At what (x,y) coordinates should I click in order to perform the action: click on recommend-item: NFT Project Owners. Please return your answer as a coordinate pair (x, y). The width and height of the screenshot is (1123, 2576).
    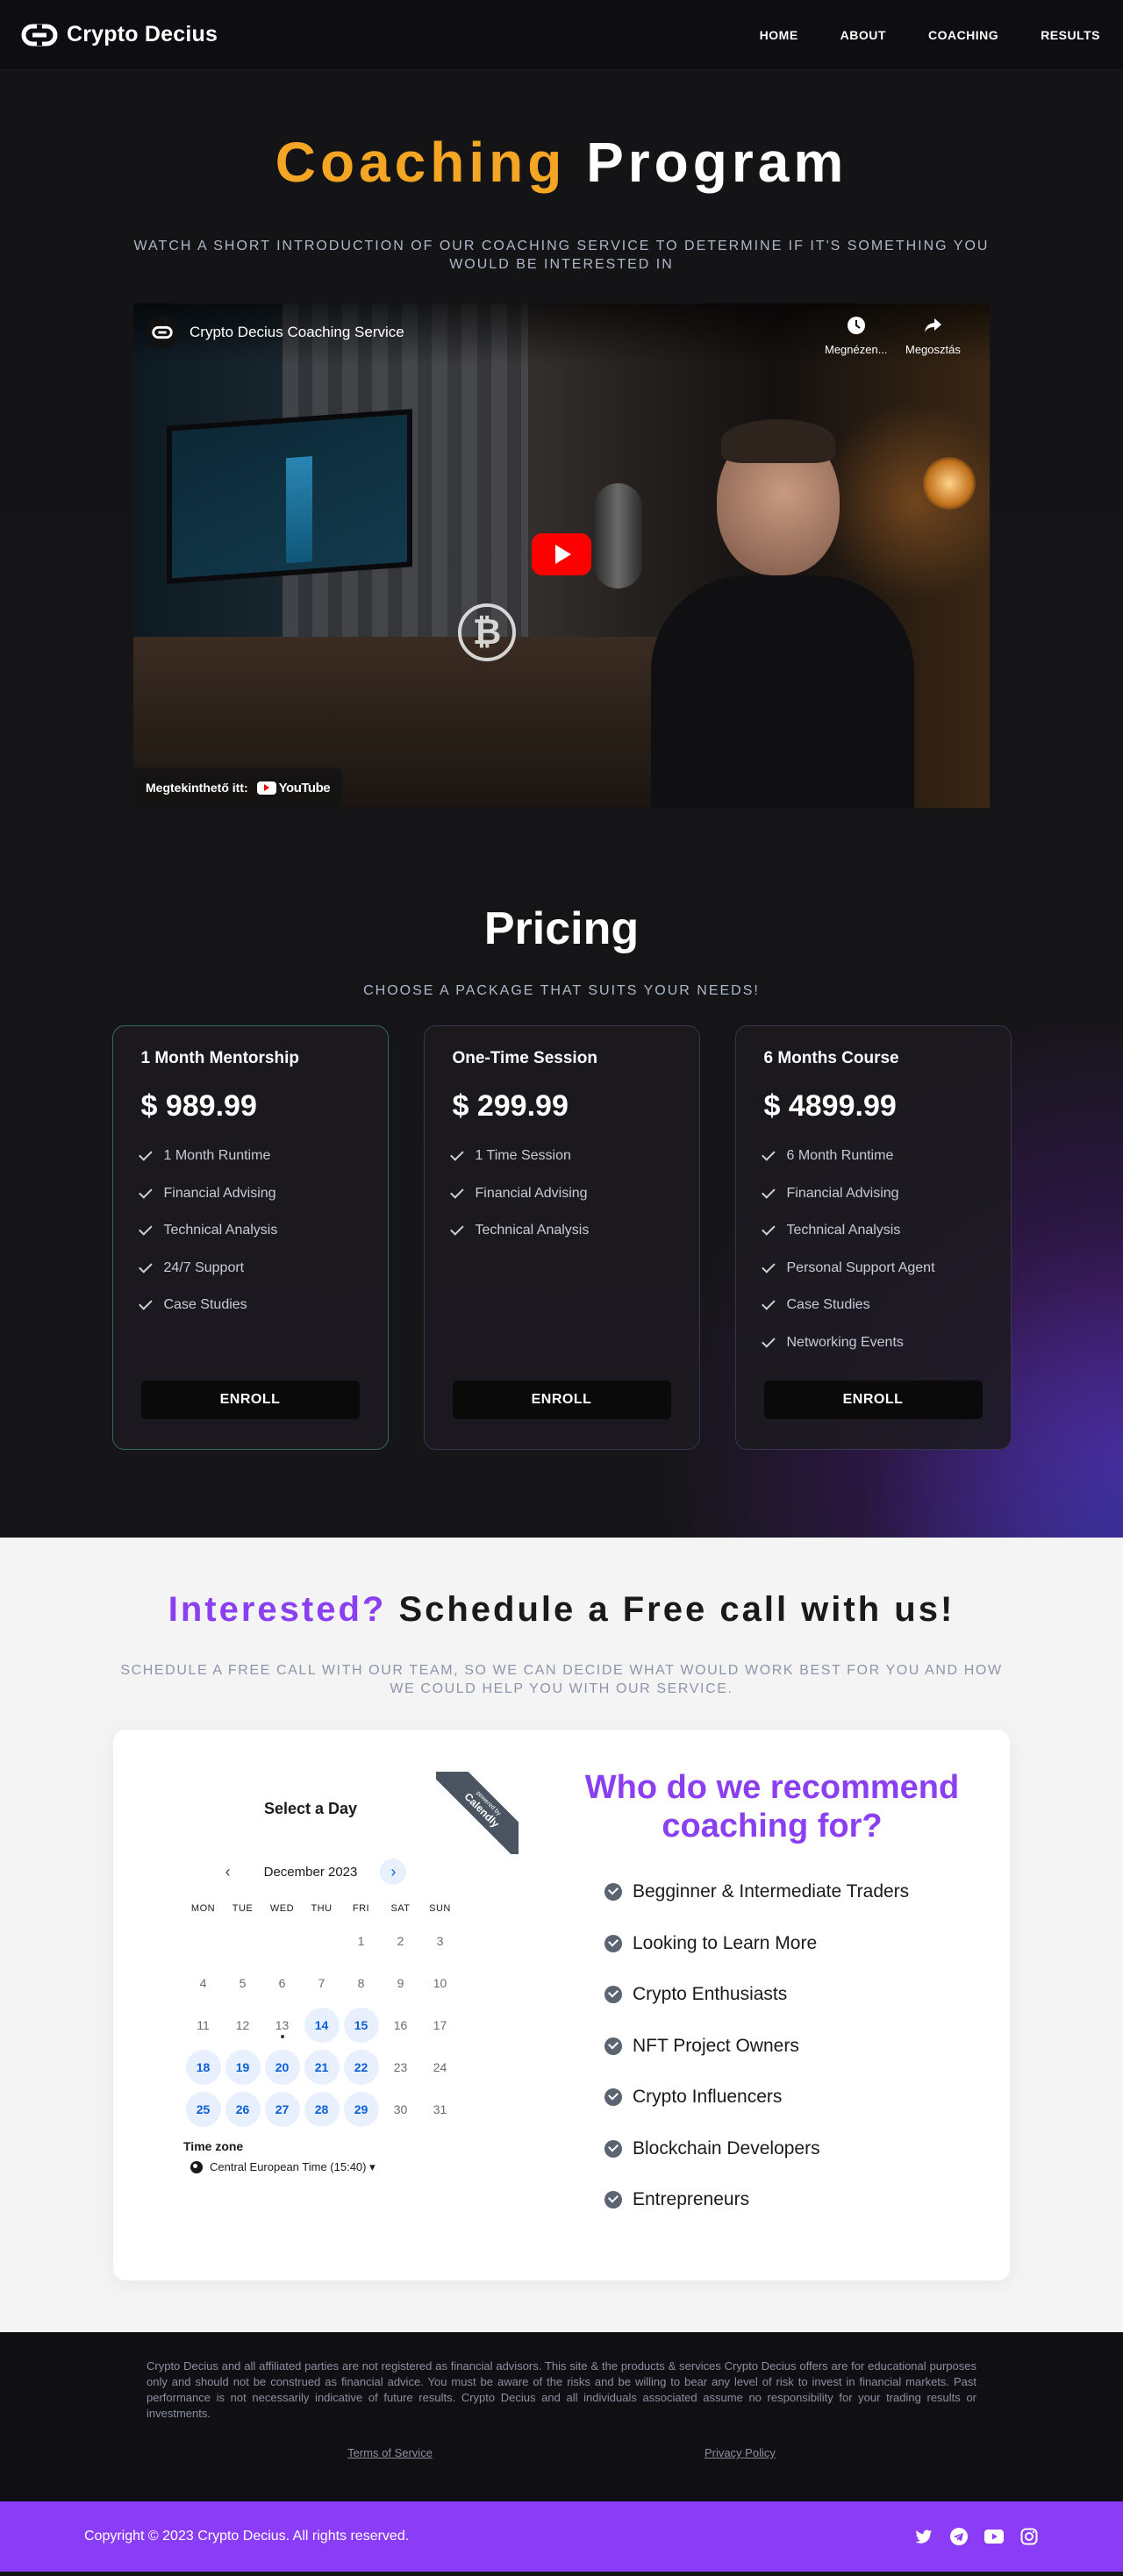
    Looking at the image, I should click on (798, 2047).